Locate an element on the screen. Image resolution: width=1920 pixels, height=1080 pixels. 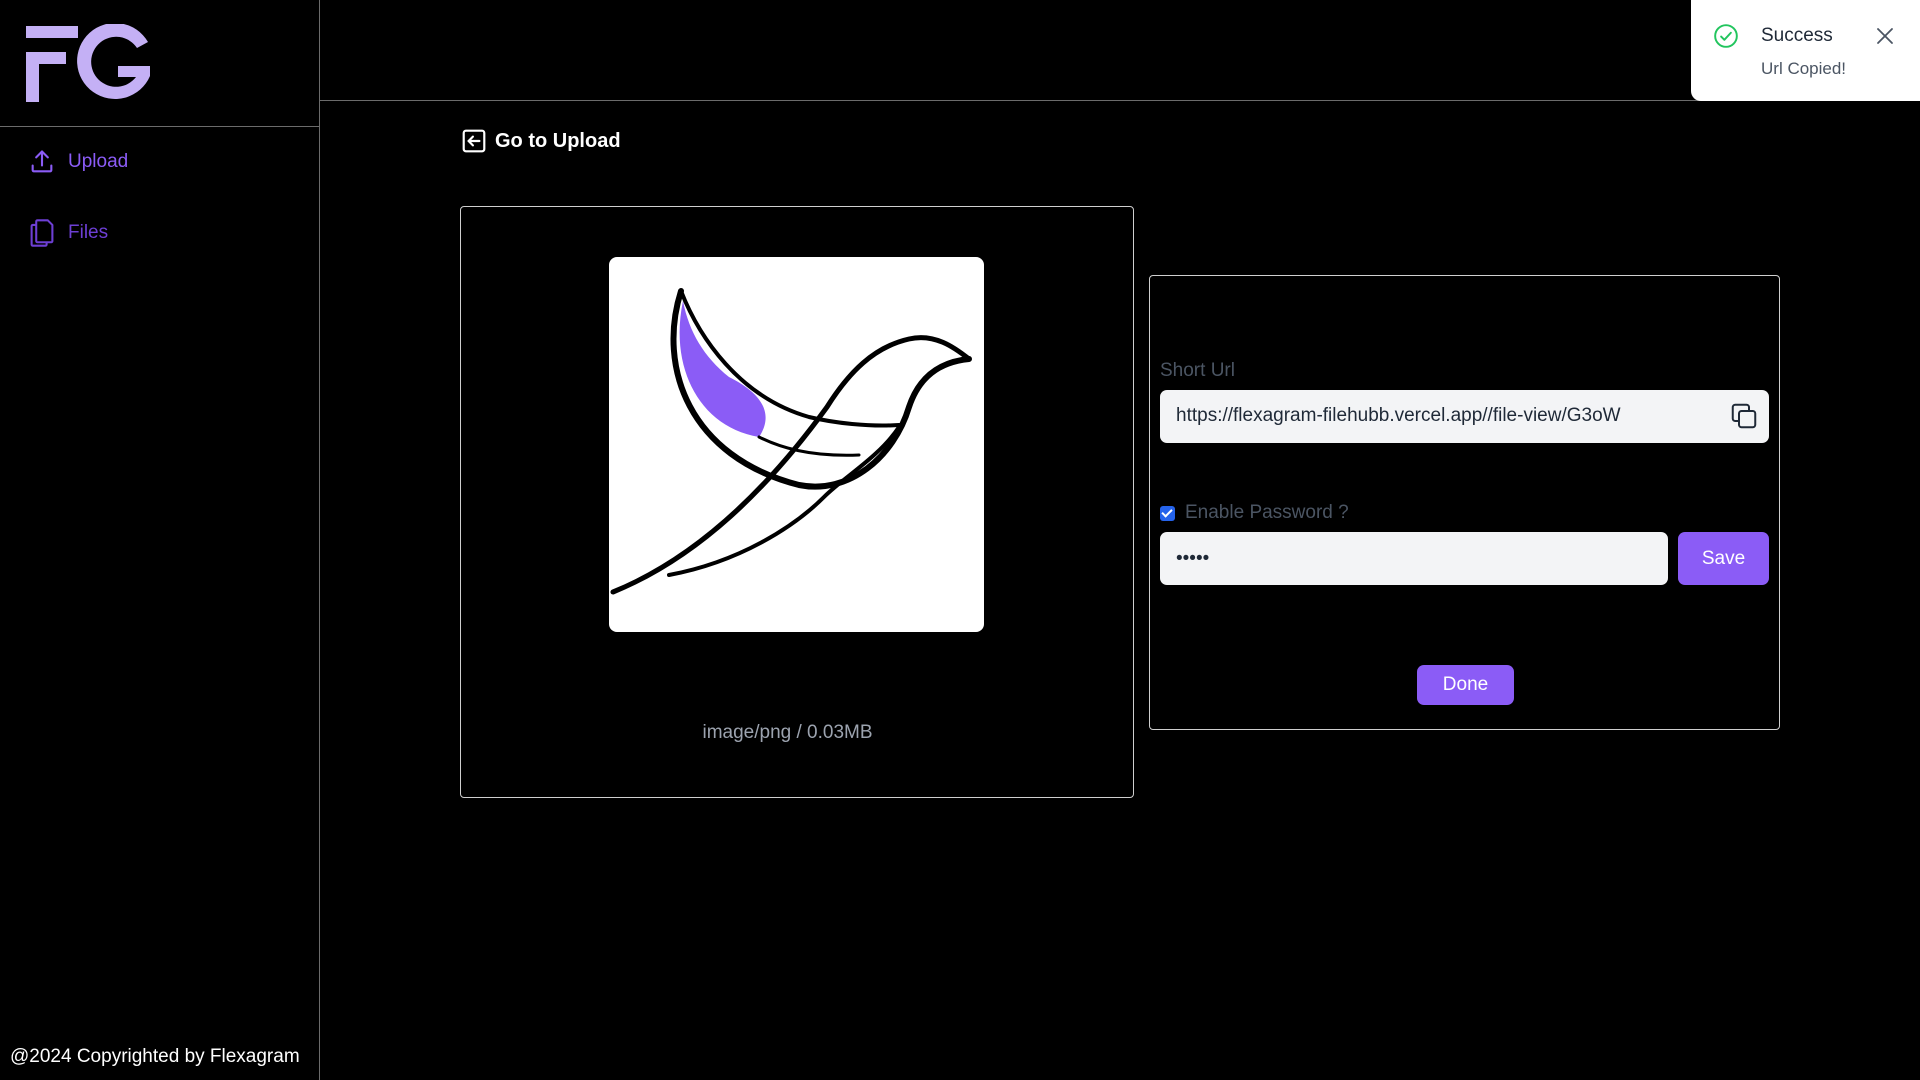
logo-area is located at coordinates (159, 63).